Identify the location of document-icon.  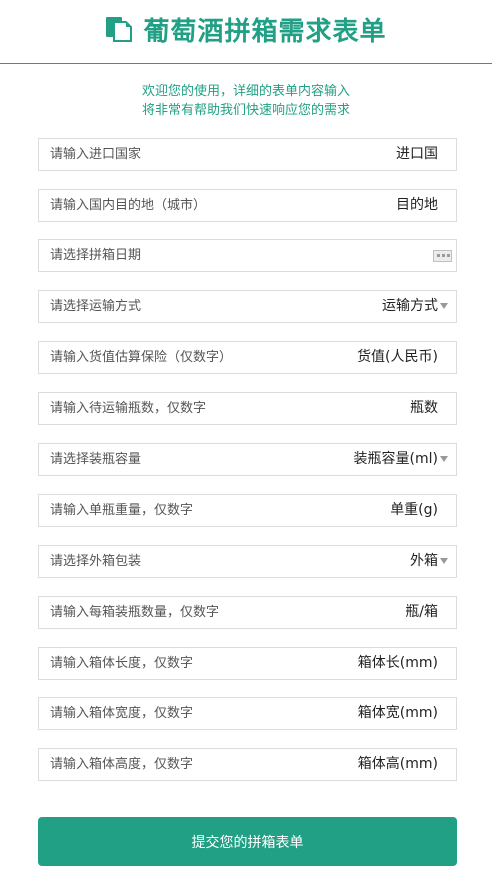
(119, 29).